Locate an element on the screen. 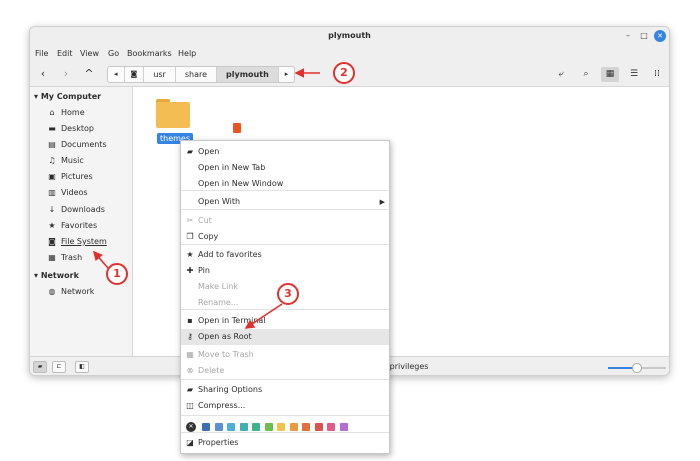 The width and height of the screenshot is (700, 461). callout-1: 1 is located at coordinates (117, 274).